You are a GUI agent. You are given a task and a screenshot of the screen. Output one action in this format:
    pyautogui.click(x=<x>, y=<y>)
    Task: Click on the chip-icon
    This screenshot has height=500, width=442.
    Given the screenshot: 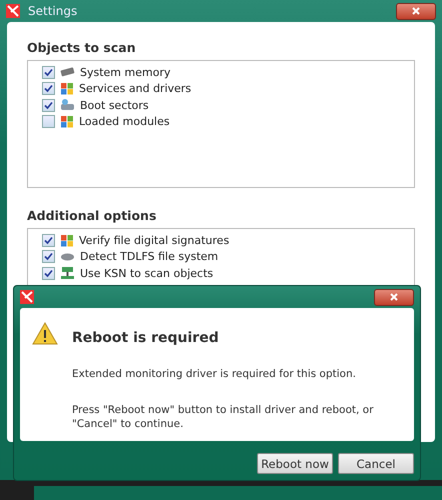 What is the action you would take?
    pyautogui.click(x=67, y=72)
    